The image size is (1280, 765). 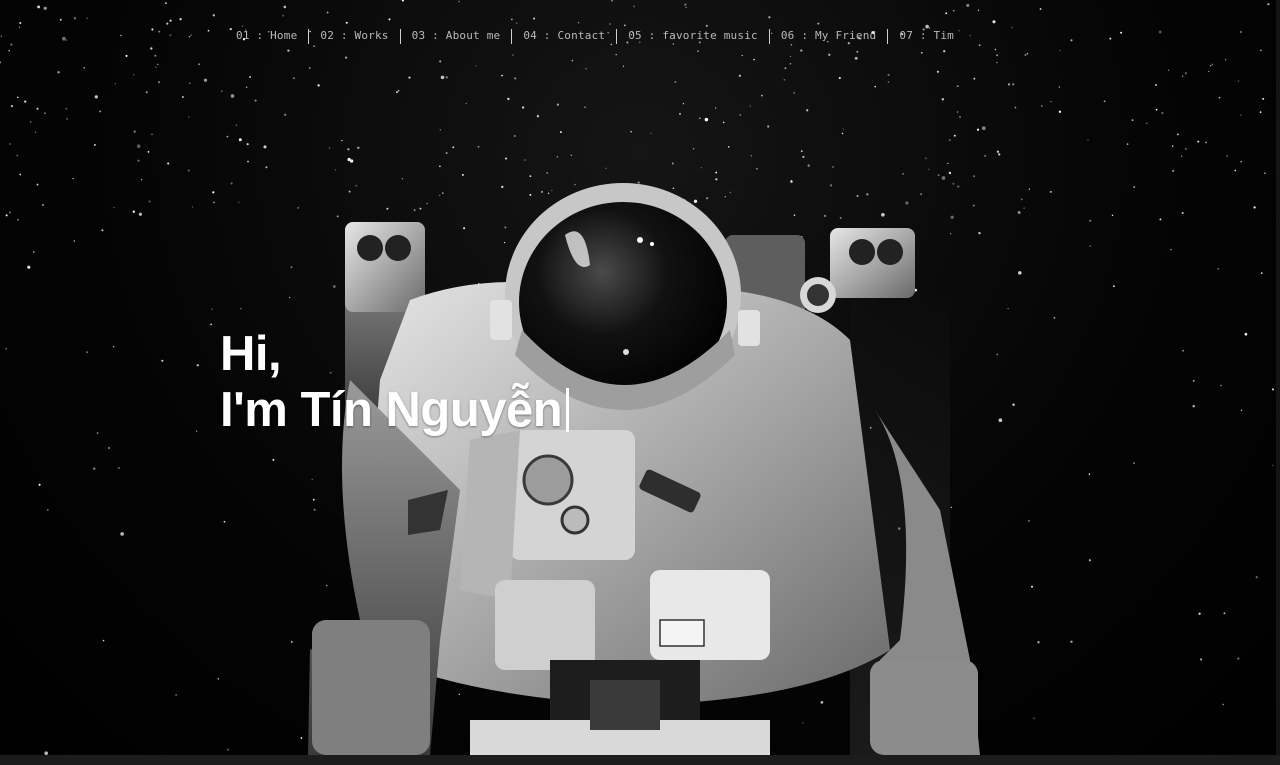 What do you see at coordinates (926, 36) in the screenshot?
I see `nav-link-tim: 07 : Tim` at bounding box center [926, 36].